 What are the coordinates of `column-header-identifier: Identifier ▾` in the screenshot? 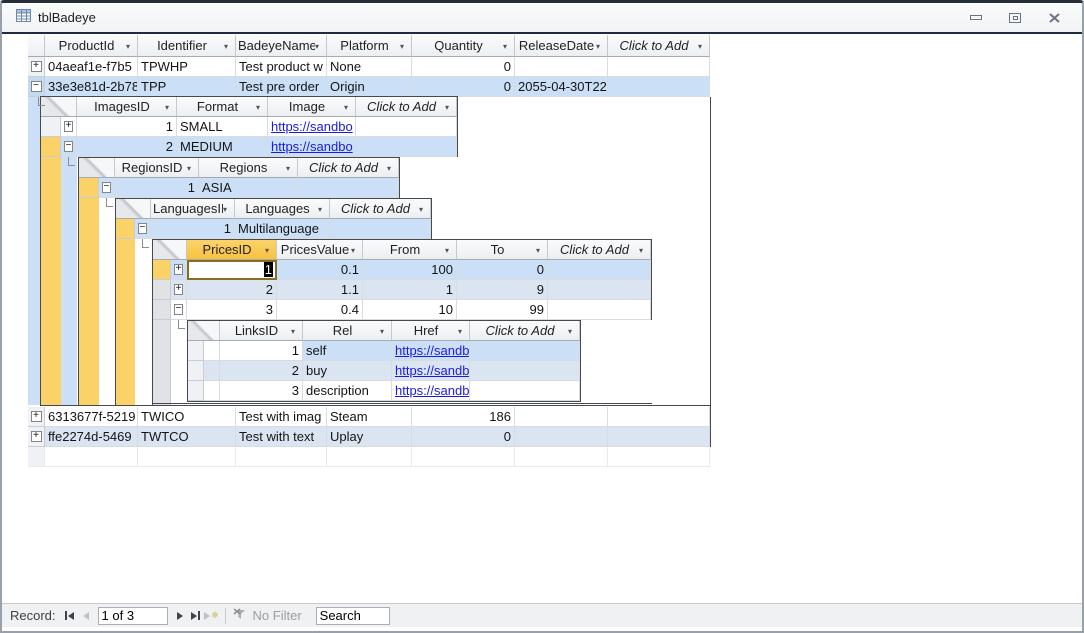 It's located at (187, 46).